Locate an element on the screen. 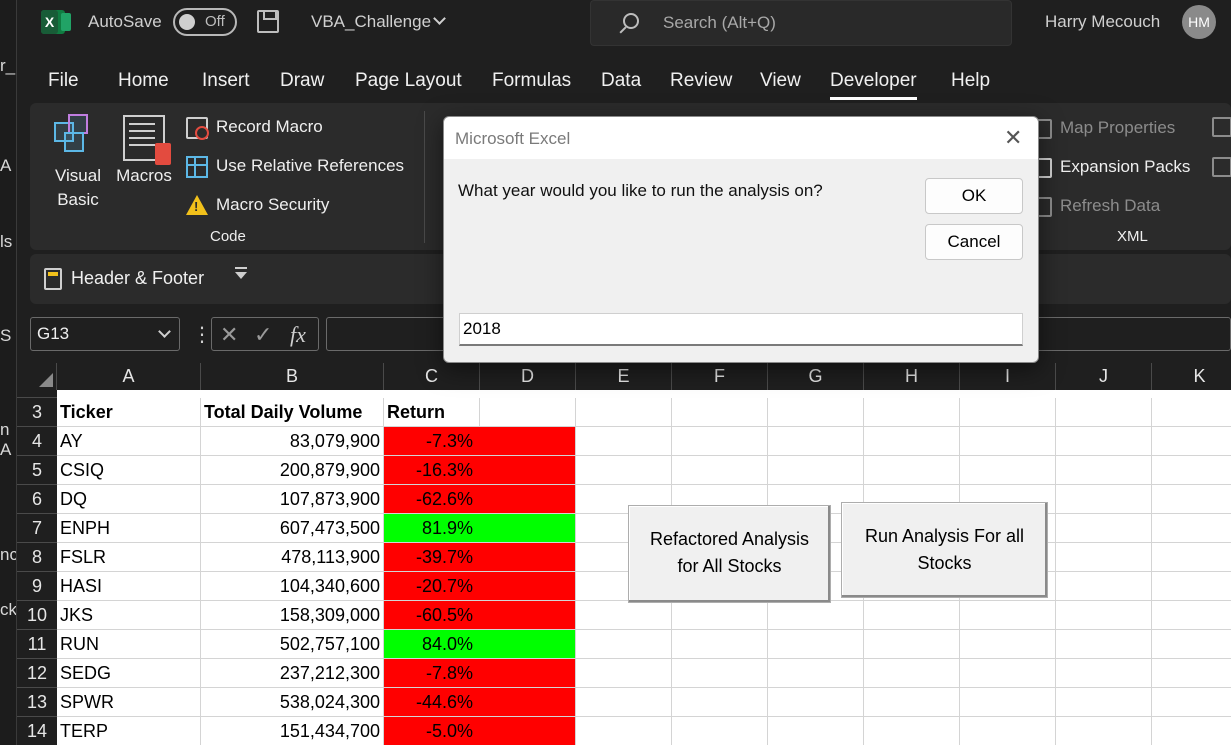 The width and height of the screenshot is (1231, 745). cell-return: -20.7% is located at coordinates (480, 586).